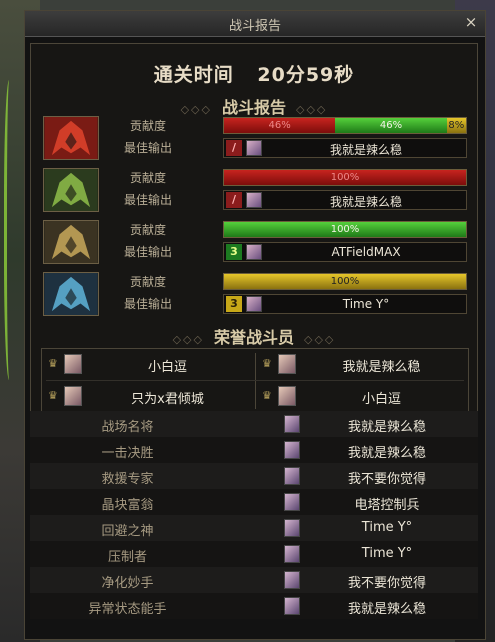  Describe the element at coordinates (147, 178) in the screenshot. I see `contribution-label: 贡献度` at that location.